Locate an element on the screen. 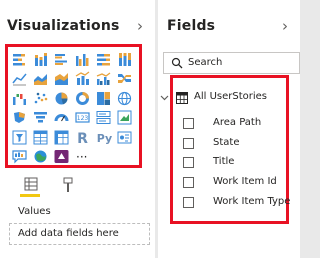 Image resolution: width=320 pixels, height=258 pixels. filled-map-icon is located at coordinates (19, 117).